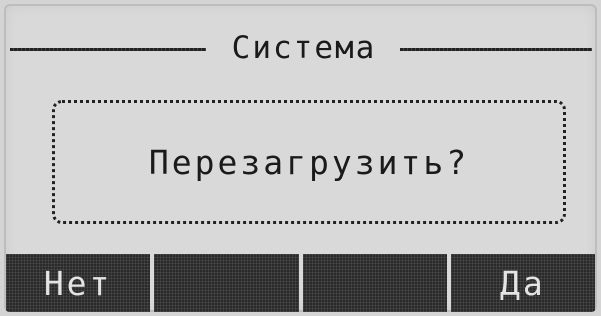 This screenshot has height=316, width=601. Describe the element at coordinates (304, 48) in the screenshot. I see `screen-title: Система` at that location.